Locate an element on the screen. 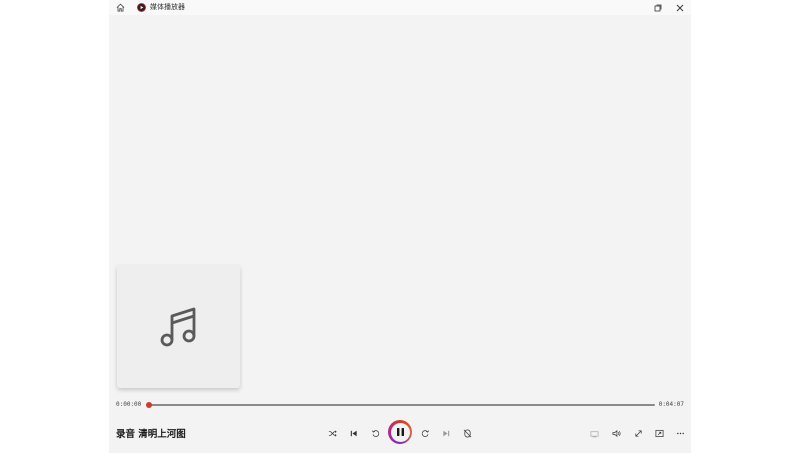  fullscreen-button is located at coordinates (638, 433).